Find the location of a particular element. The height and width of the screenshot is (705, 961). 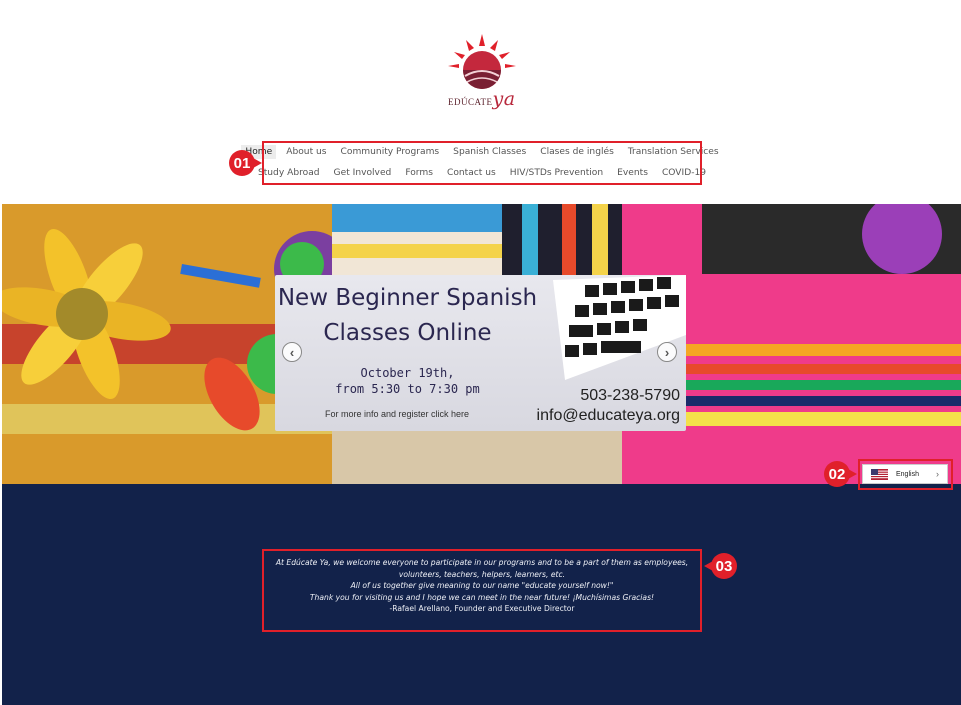

chevron-right-icon: › is located at coordinates (667, 352).